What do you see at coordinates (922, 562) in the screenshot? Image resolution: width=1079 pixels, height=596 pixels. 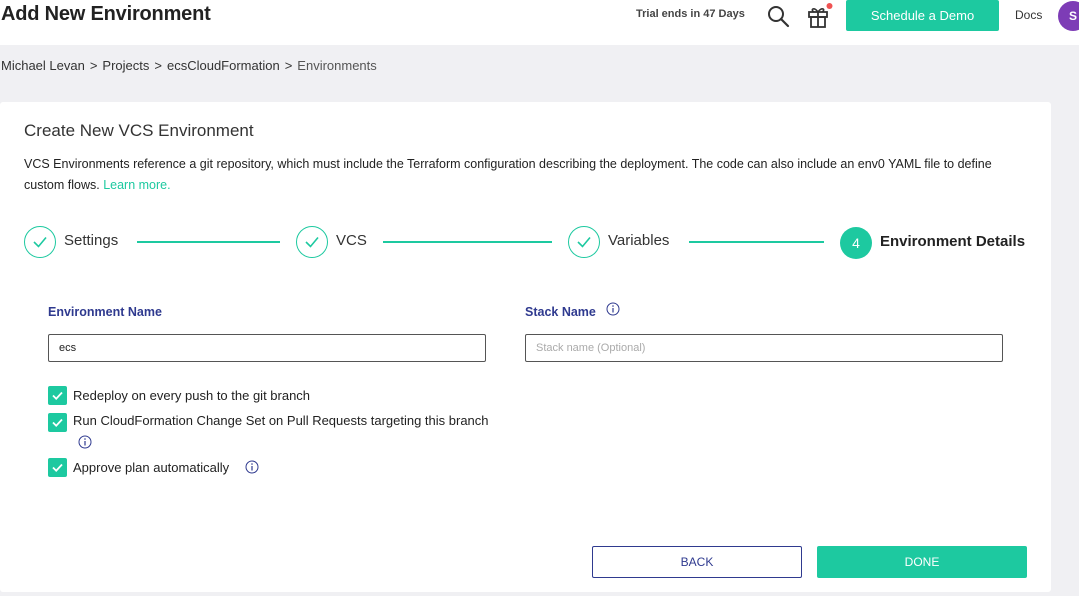 I see `done-button: DONE` at bounding box center [922, 562].